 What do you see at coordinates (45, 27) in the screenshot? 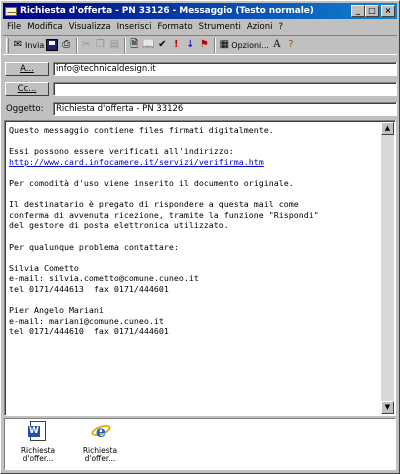
I see `menu-modifica: Modifica` at bounding box center [45, 27].